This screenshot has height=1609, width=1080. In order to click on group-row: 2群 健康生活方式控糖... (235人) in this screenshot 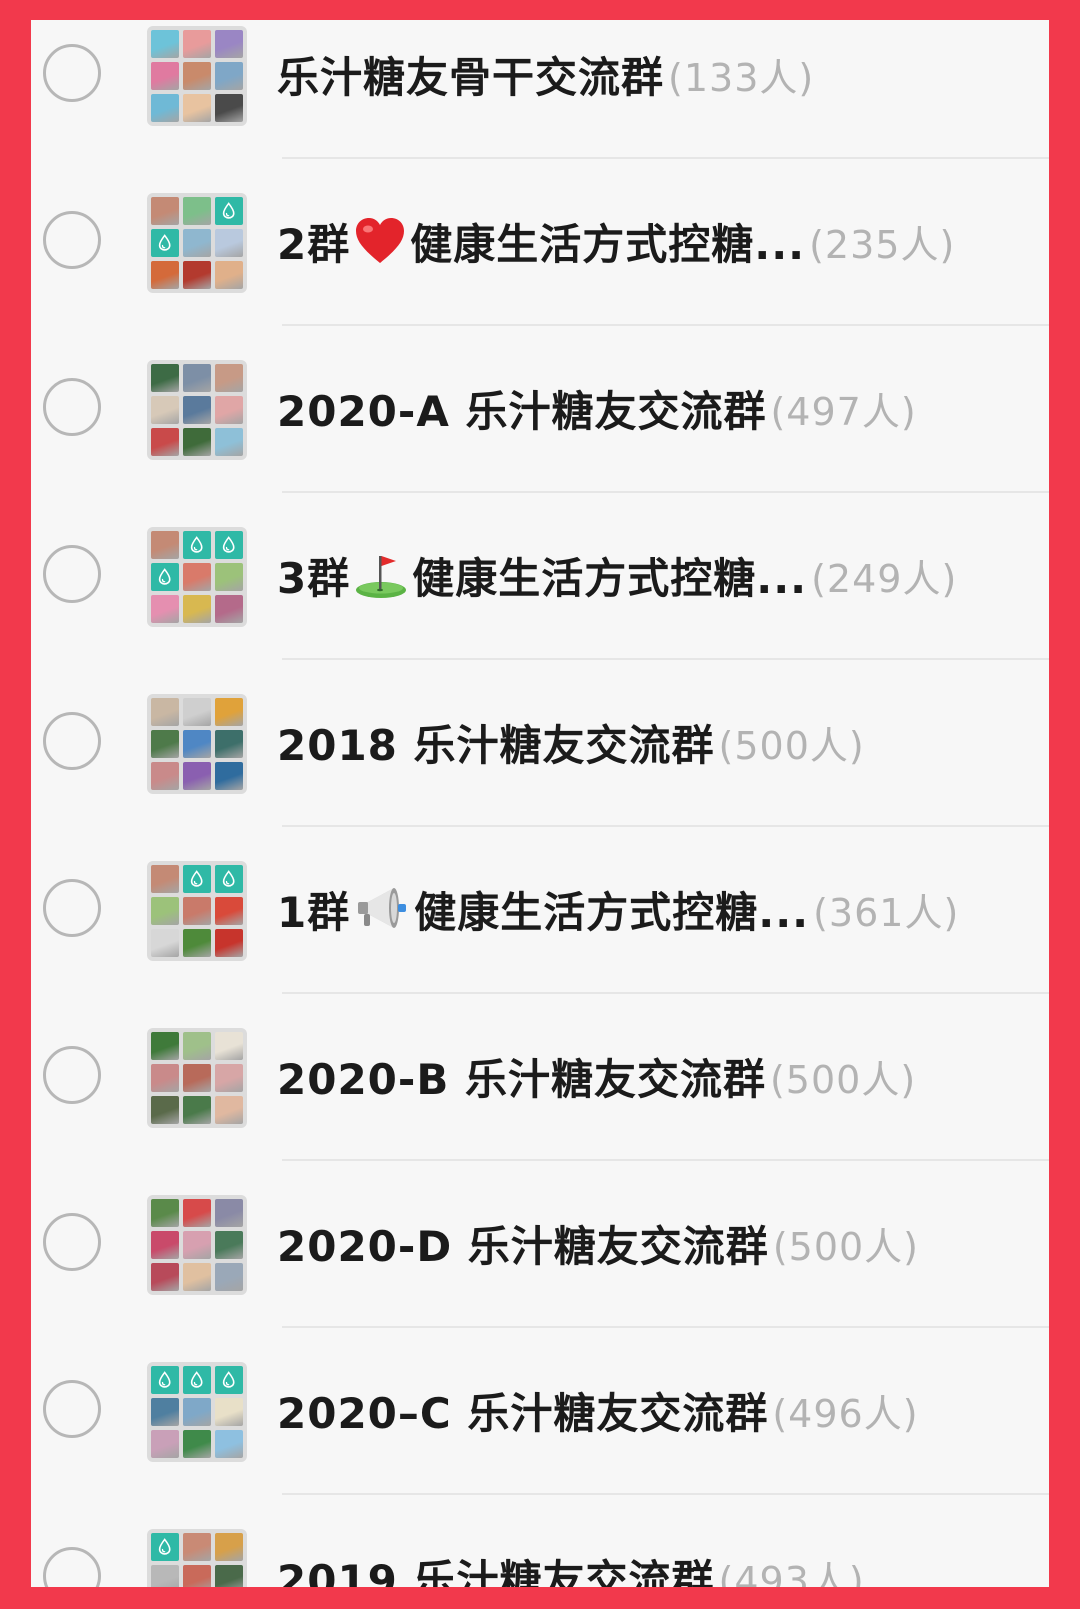, I will do `click(540, 242)`.